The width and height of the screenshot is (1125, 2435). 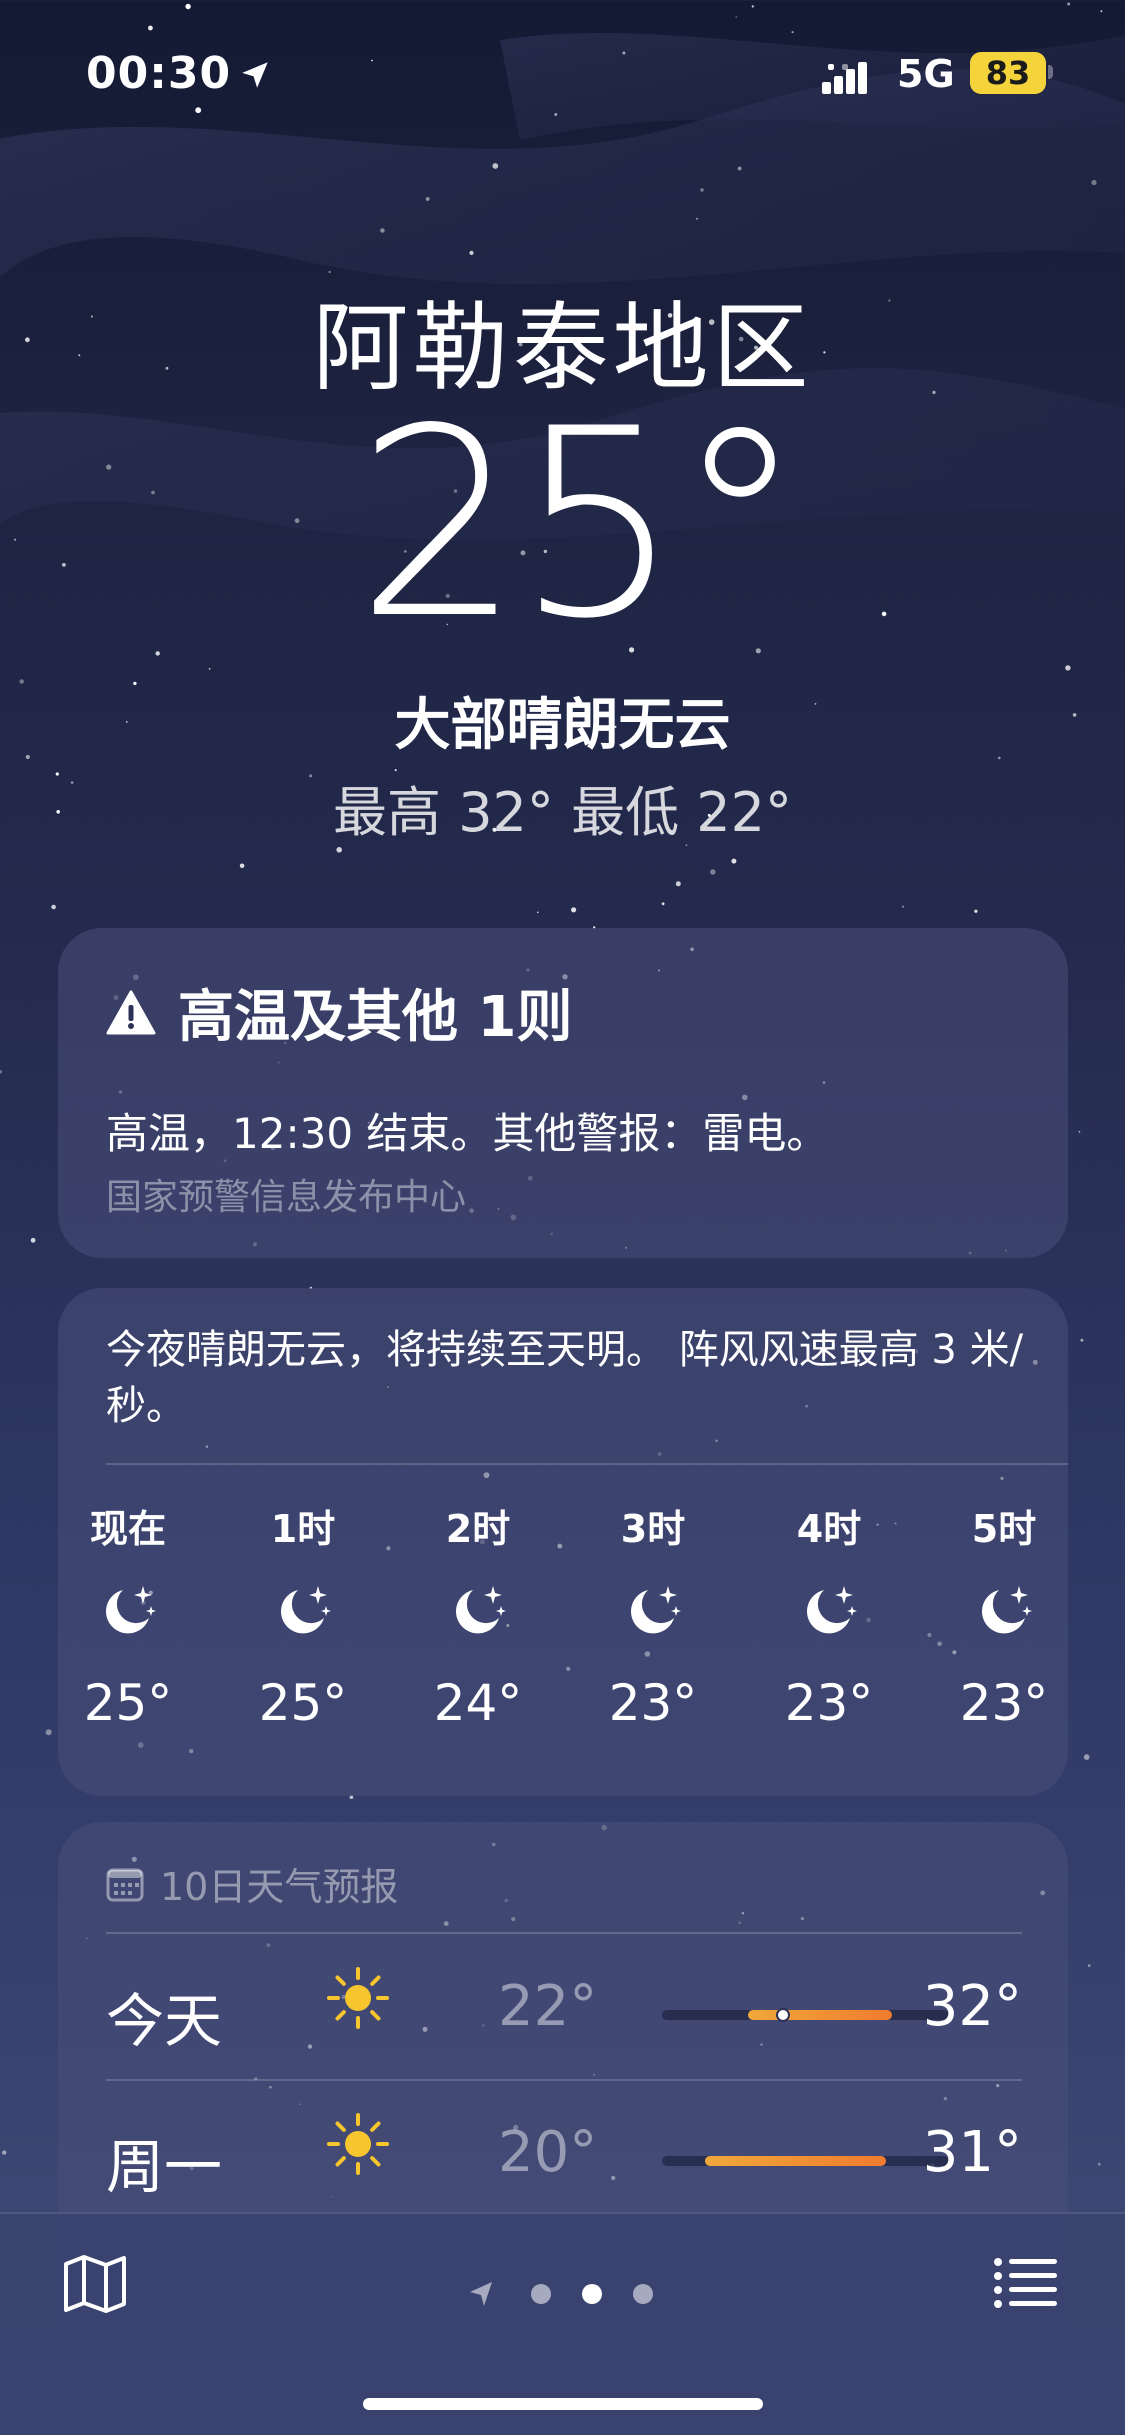 I want to click on alert-description: 高温，12:30 结束。其他警报：雷电。, so click(x=467, y=1133).